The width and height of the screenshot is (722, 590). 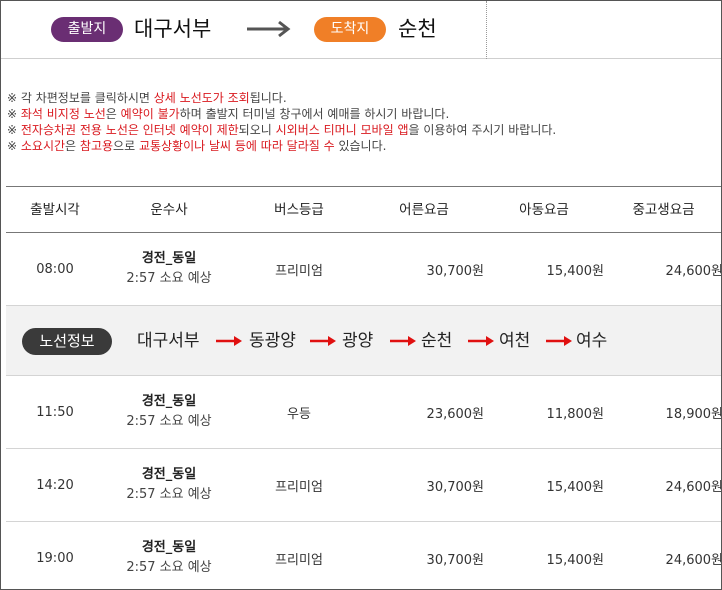 What do you see at coordinates (272, 341) in the screenshot?
I see `route-stop: 동광양` at bounding box center [272, 341].